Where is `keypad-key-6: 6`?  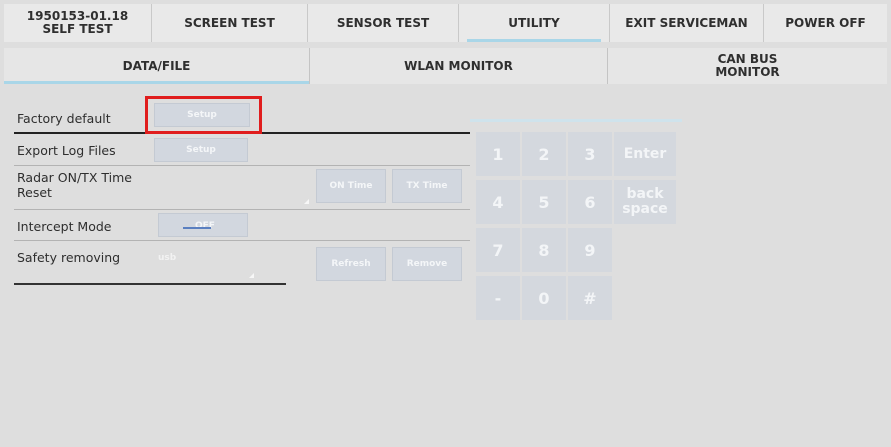 keypad-key-6: 6 is located at coordinates (590, 202).